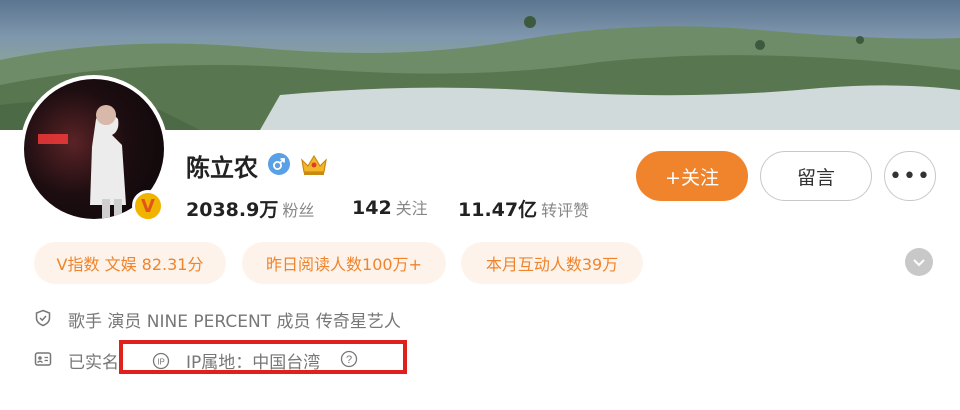 Image resolution: width=960 pixels, height=410 pixels. What do you see at coordinates (816, 176) in the screenshot?
I see `message-button: 留言` at bounding box center [816, 176].